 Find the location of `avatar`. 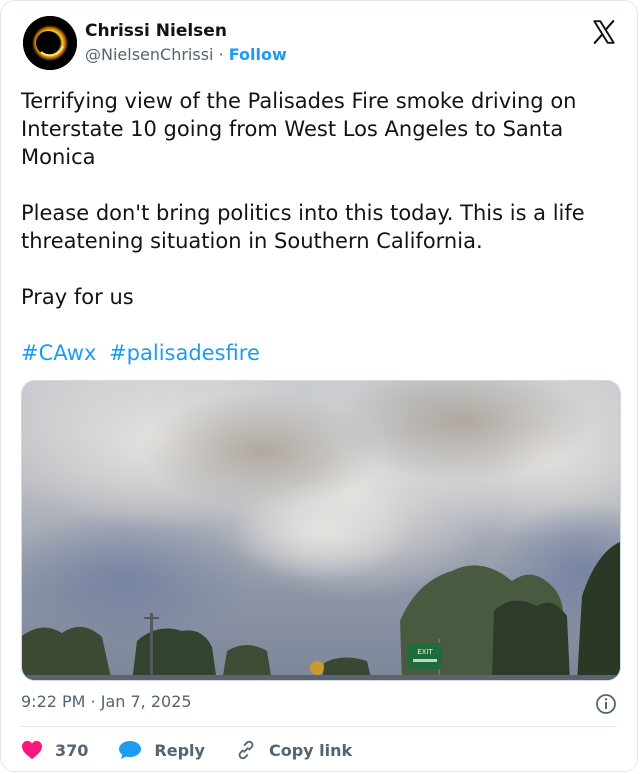

avatar is located at coordinates (50, 43).